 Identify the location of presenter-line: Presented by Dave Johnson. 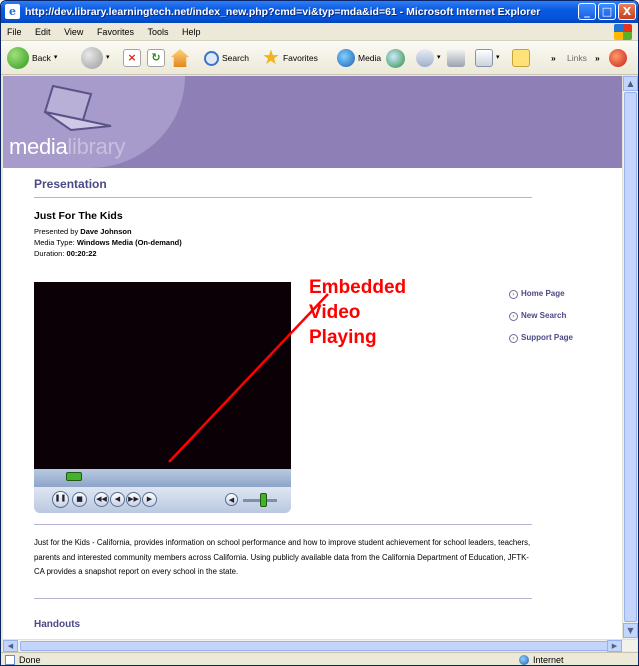
(83, 232).